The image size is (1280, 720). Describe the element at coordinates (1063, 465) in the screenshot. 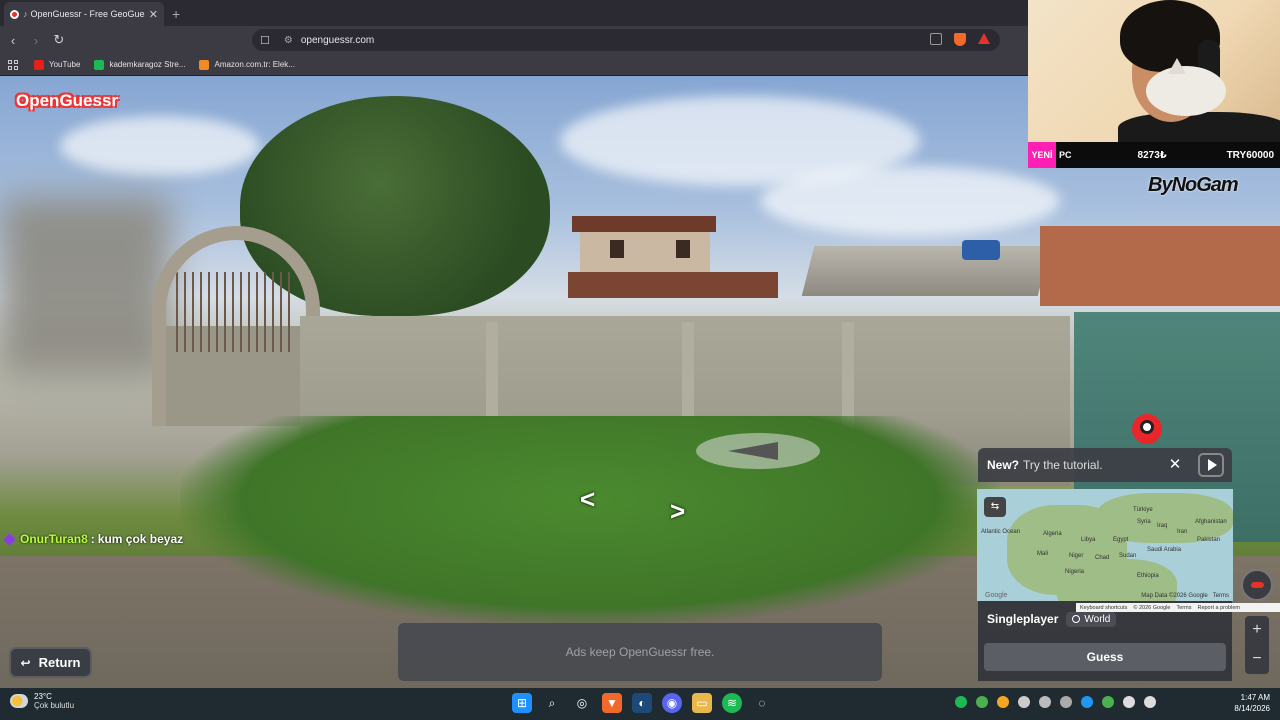

I see `tutorial-link: Try the tutorial.` at that location.